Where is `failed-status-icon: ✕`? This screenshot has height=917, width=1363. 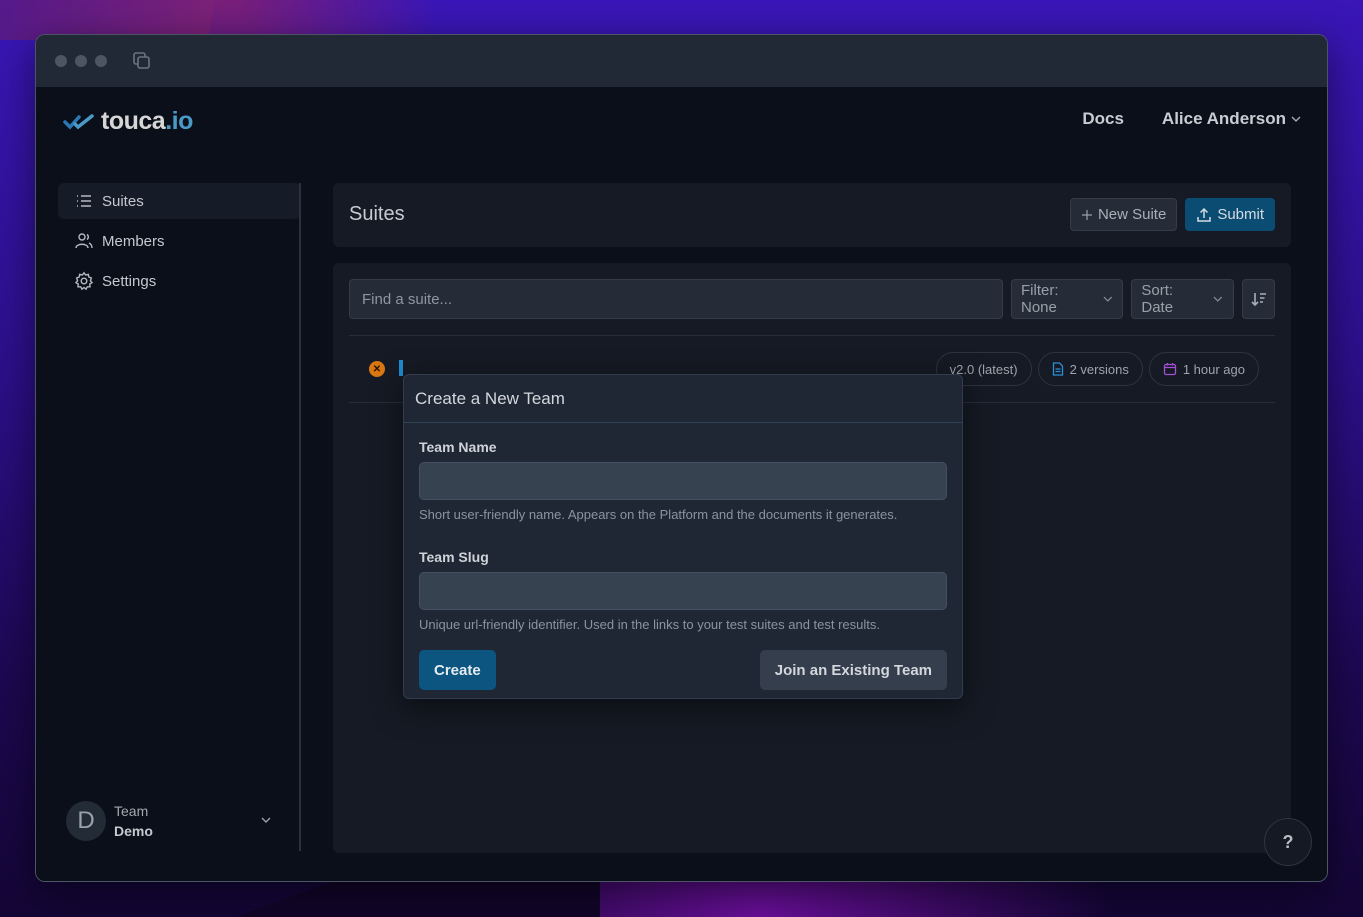
failed-status-icon: ✕ is located at coordinates (377, 369).